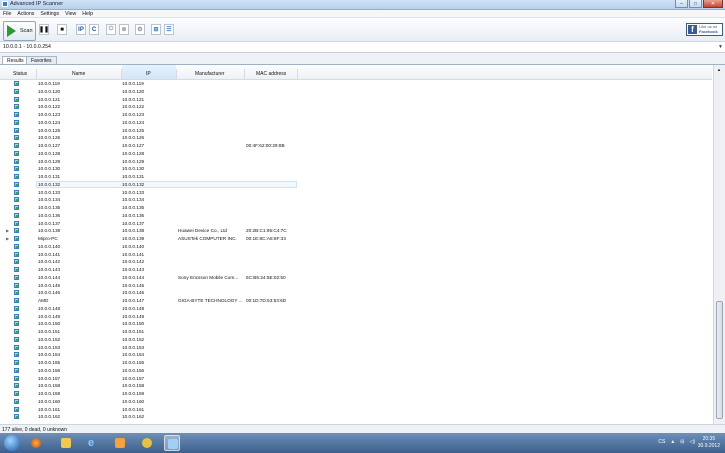 This screenshot has width=725, height=453. I want to click on table-row: 10.0.0.134 10.0.0.134, so click(356, 200).